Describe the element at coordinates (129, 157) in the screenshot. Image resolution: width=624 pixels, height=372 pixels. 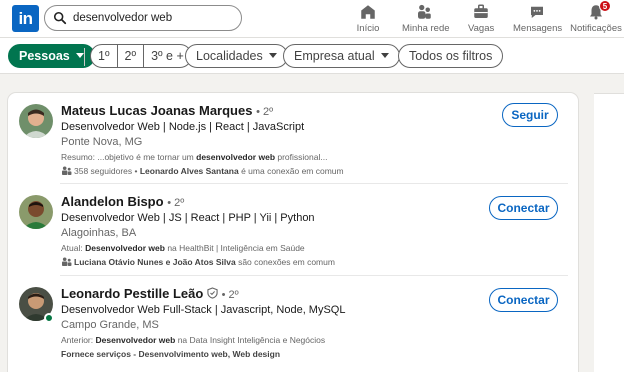
I see `snippet-text: Resumo: ...objetivo é me tornar um` at that location.